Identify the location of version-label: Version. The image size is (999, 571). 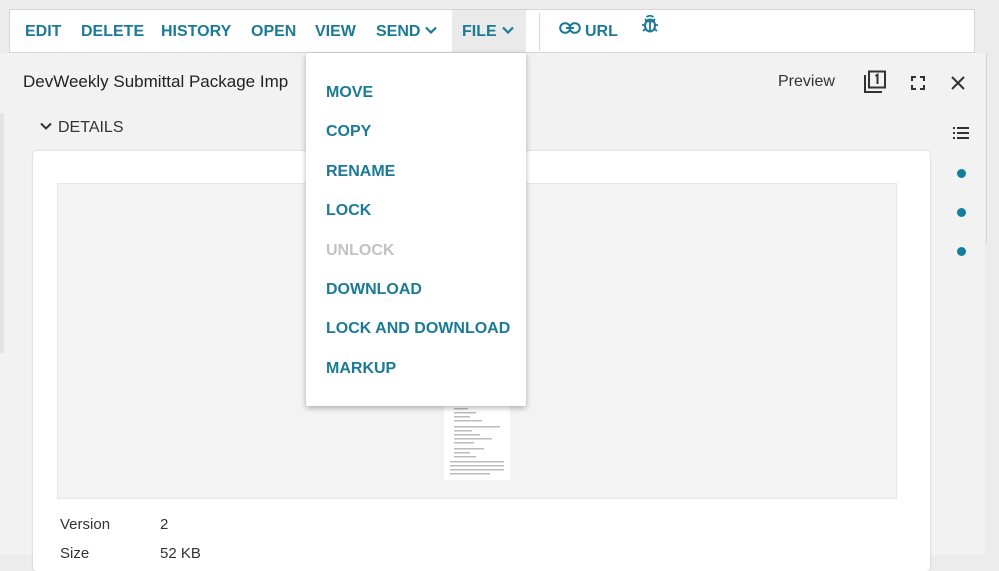
(85, 524).